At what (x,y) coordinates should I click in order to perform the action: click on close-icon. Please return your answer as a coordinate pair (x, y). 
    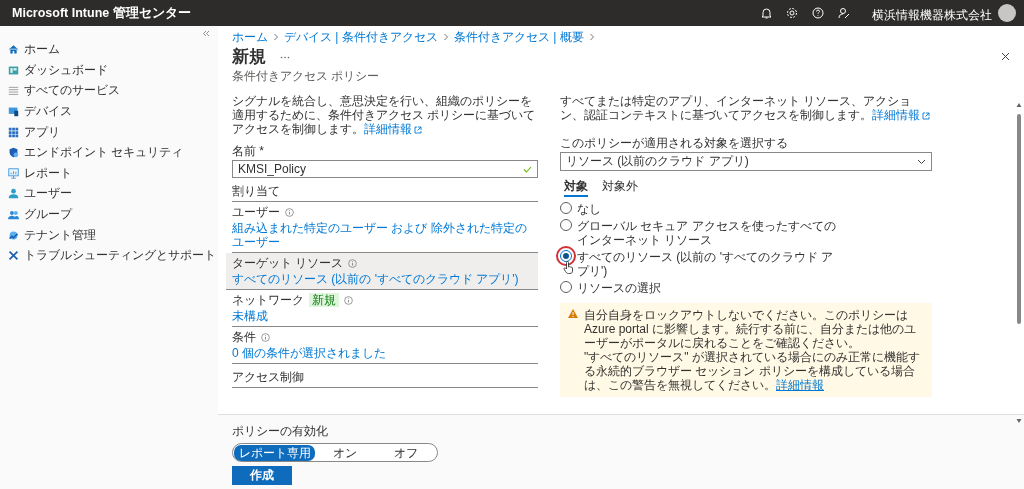
    Looking at the image, I should click on (1005, 56).